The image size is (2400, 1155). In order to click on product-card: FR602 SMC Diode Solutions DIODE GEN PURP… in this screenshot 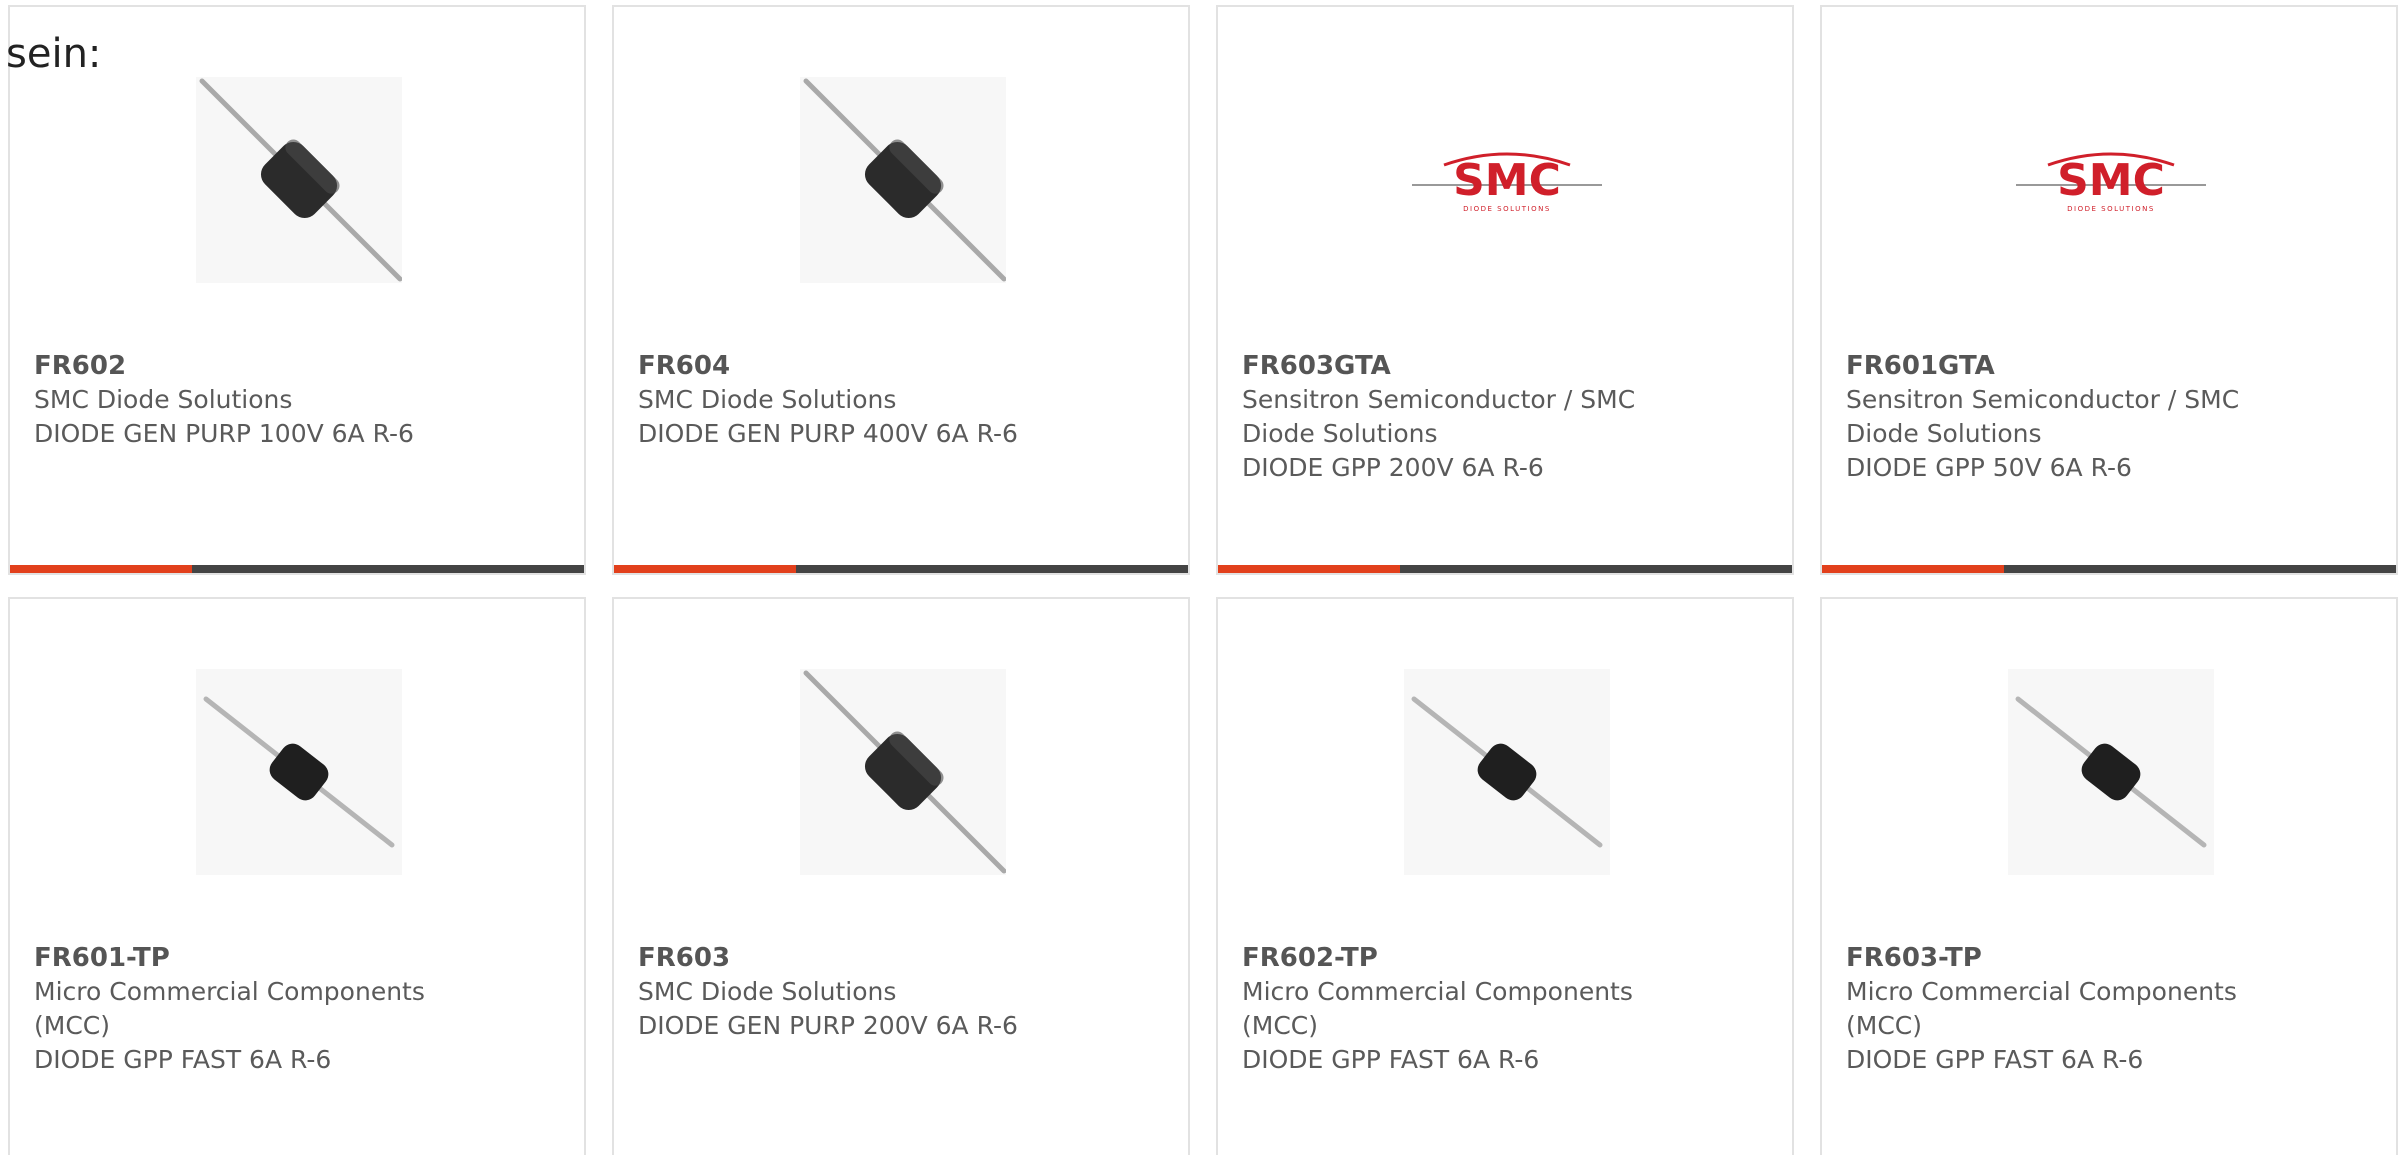, I will do `click(297, 290)`.